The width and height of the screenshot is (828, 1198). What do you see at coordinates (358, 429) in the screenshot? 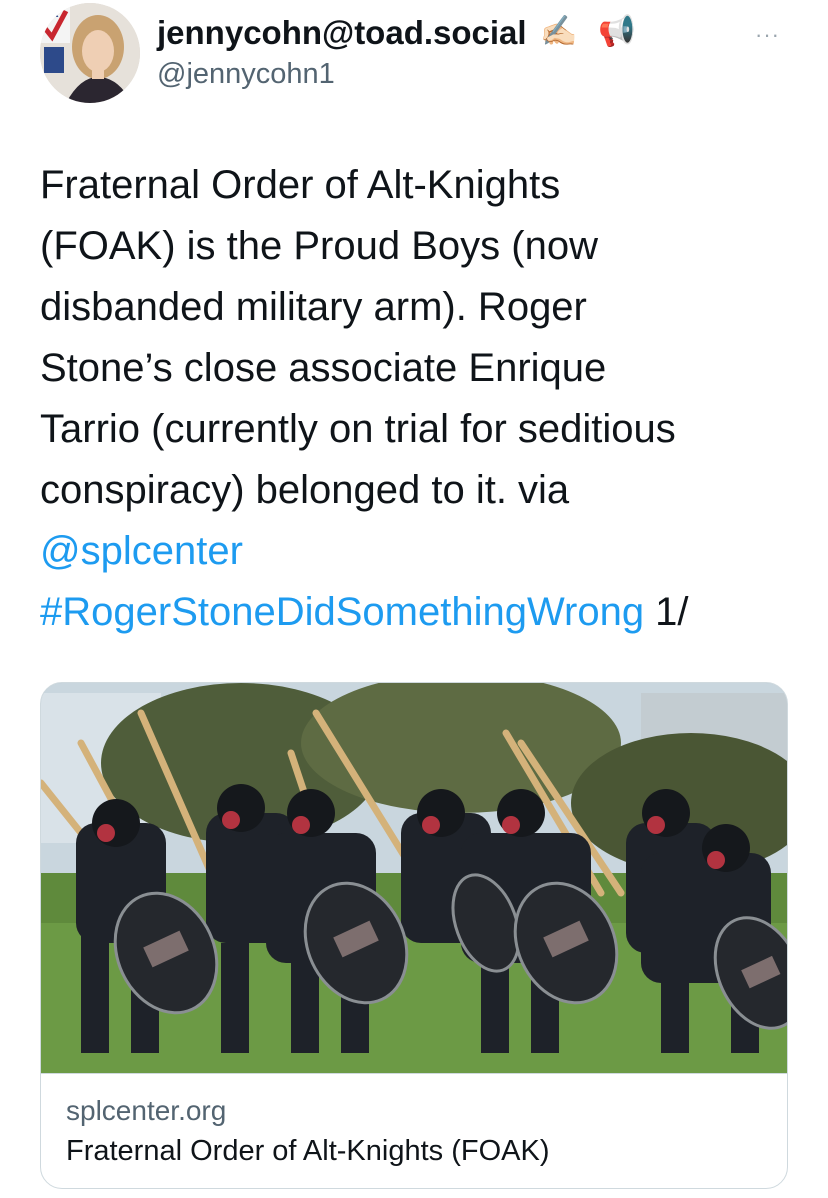
I see `tweet-text-line: Tarrio (currently on trial for seditious` at bounding box center [358, 429].